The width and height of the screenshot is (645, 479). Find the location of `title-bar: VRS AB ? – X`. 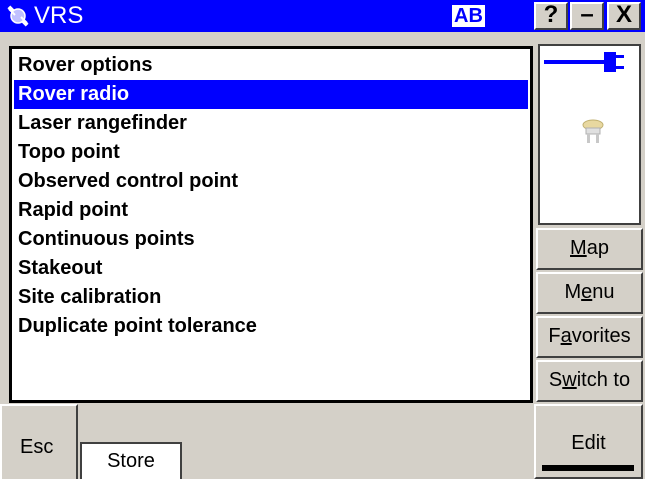

title-bar: VRS AB ? – X is located at coordinates (322, 16).